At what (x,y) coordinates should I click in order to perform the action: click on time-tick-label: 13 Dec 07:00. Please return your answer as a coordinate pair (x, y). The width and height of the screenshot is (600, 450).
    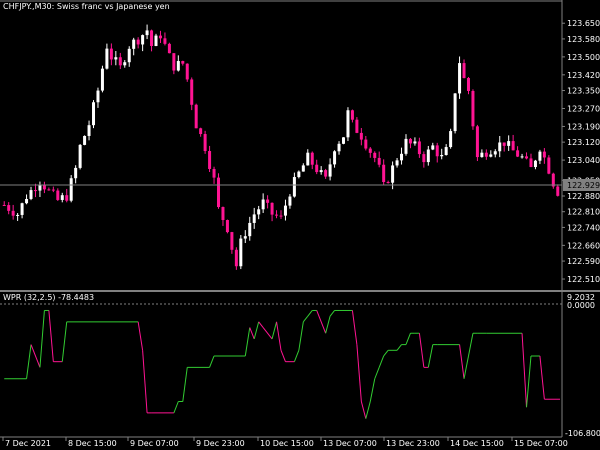
    Looking at the image, I should click on (350, 443).